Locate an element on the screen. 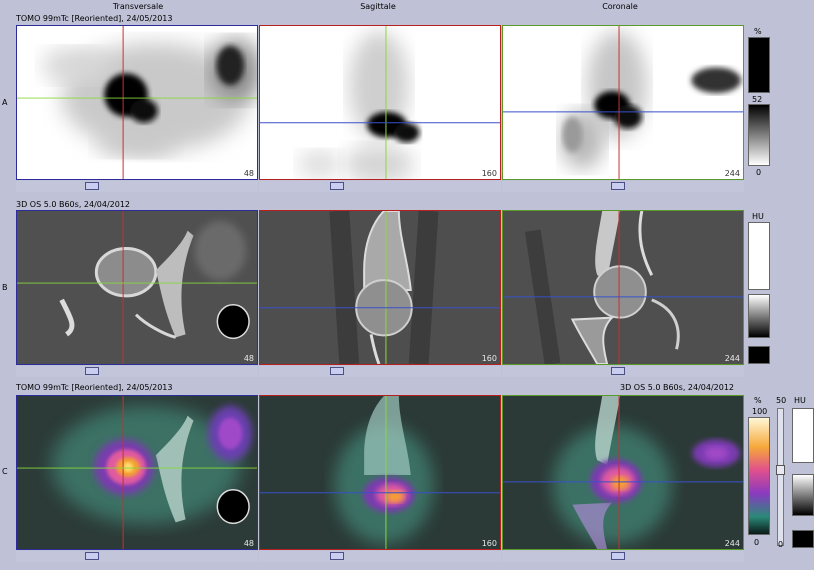  scale-a-unit: % is located at coordinates (758, 31).